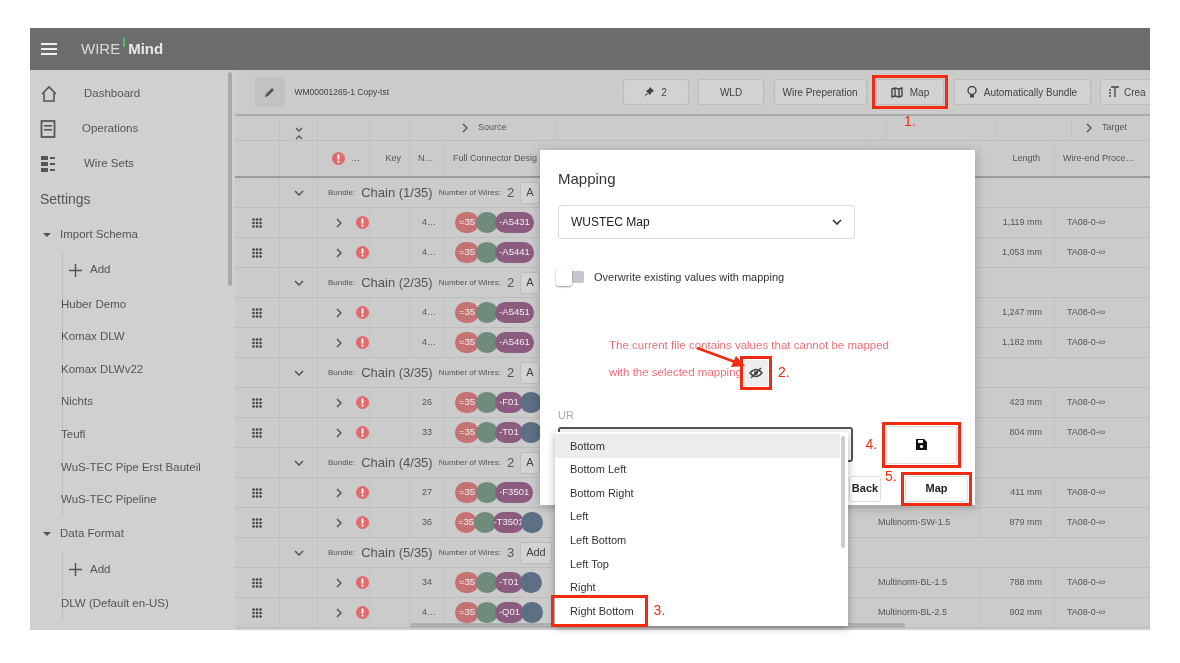  I want to click on wire-count: 2, so click(510, 372).